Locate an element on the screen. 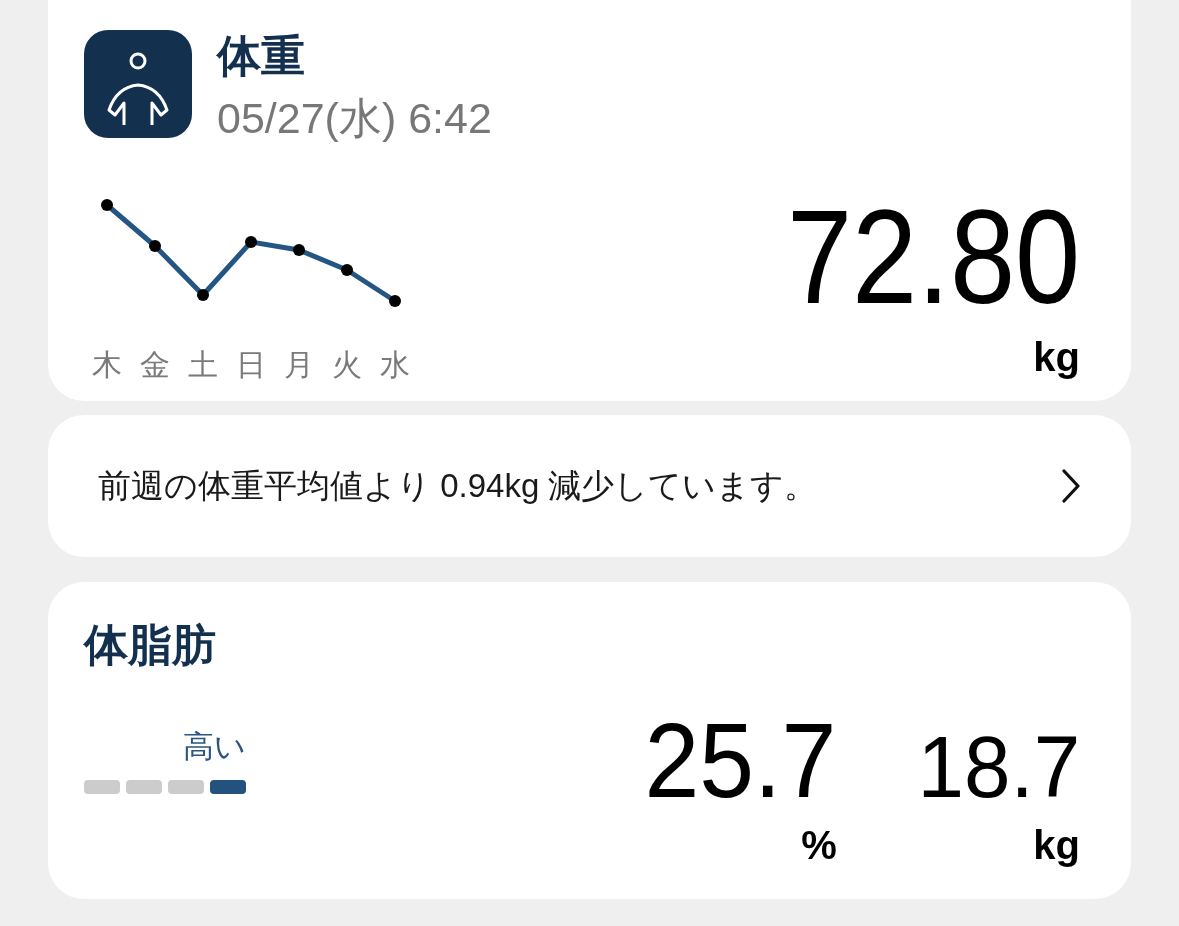 The width and height of the screenshot is (1179, 926). weight-title: 体重 is located at coordinates (261, 56).